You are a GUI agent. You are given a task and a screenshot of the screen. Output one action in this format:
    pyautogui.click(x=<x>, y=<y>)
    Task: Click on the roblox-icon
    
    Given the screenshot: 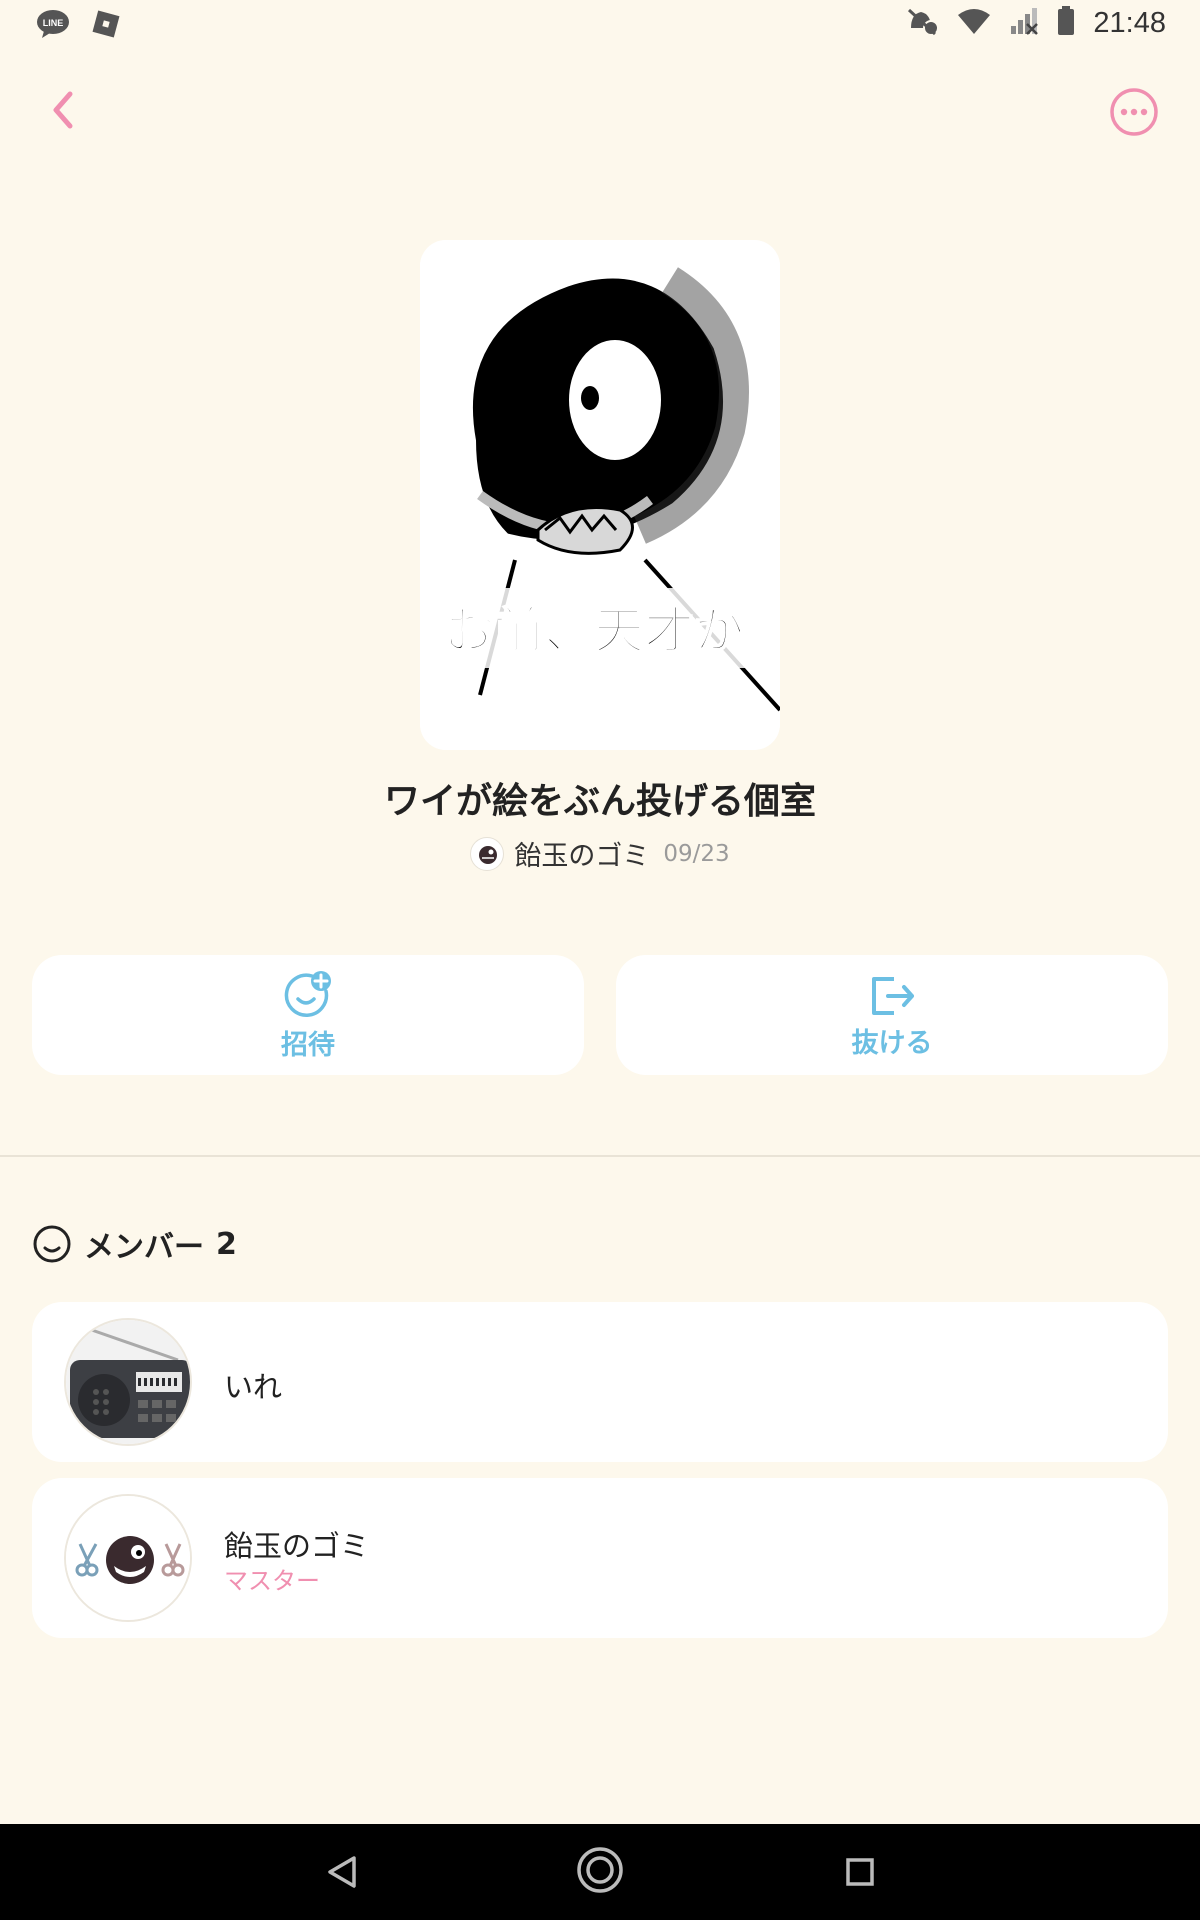 What is the action you would take?
    pyautogui.click(x=106, y=26)
    